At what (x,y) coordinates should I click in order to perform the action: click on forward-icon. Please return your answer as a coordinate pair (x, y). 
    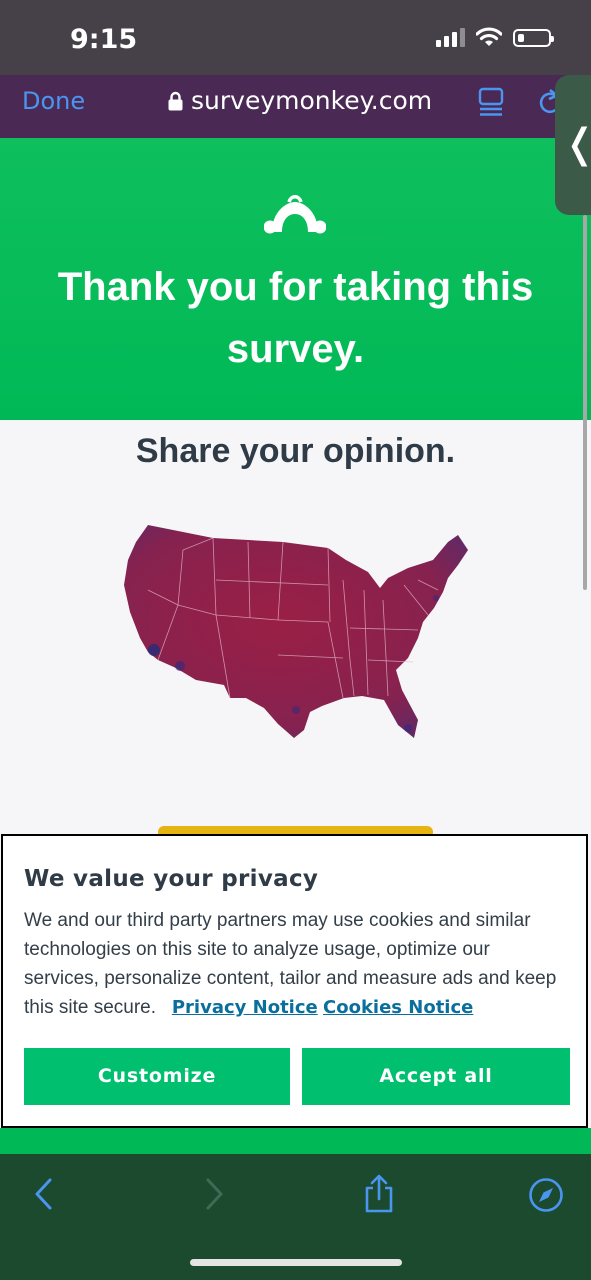
    Looking at the image, I should click on (214, 1194).